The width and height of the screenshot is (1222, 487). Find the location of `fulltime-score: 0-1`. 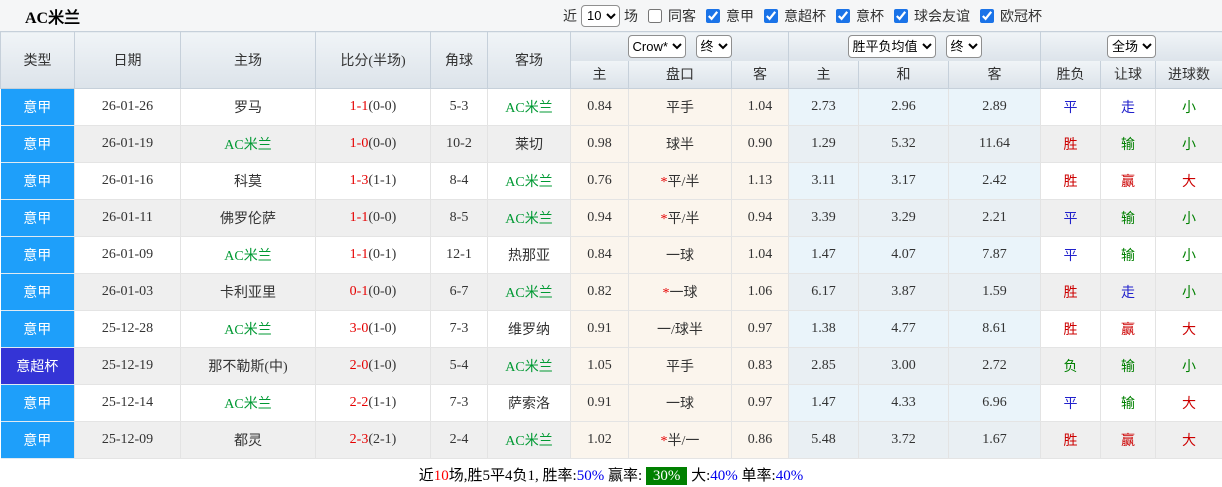

fulltime-score: 0-1 is located at coordinates (359, 291).